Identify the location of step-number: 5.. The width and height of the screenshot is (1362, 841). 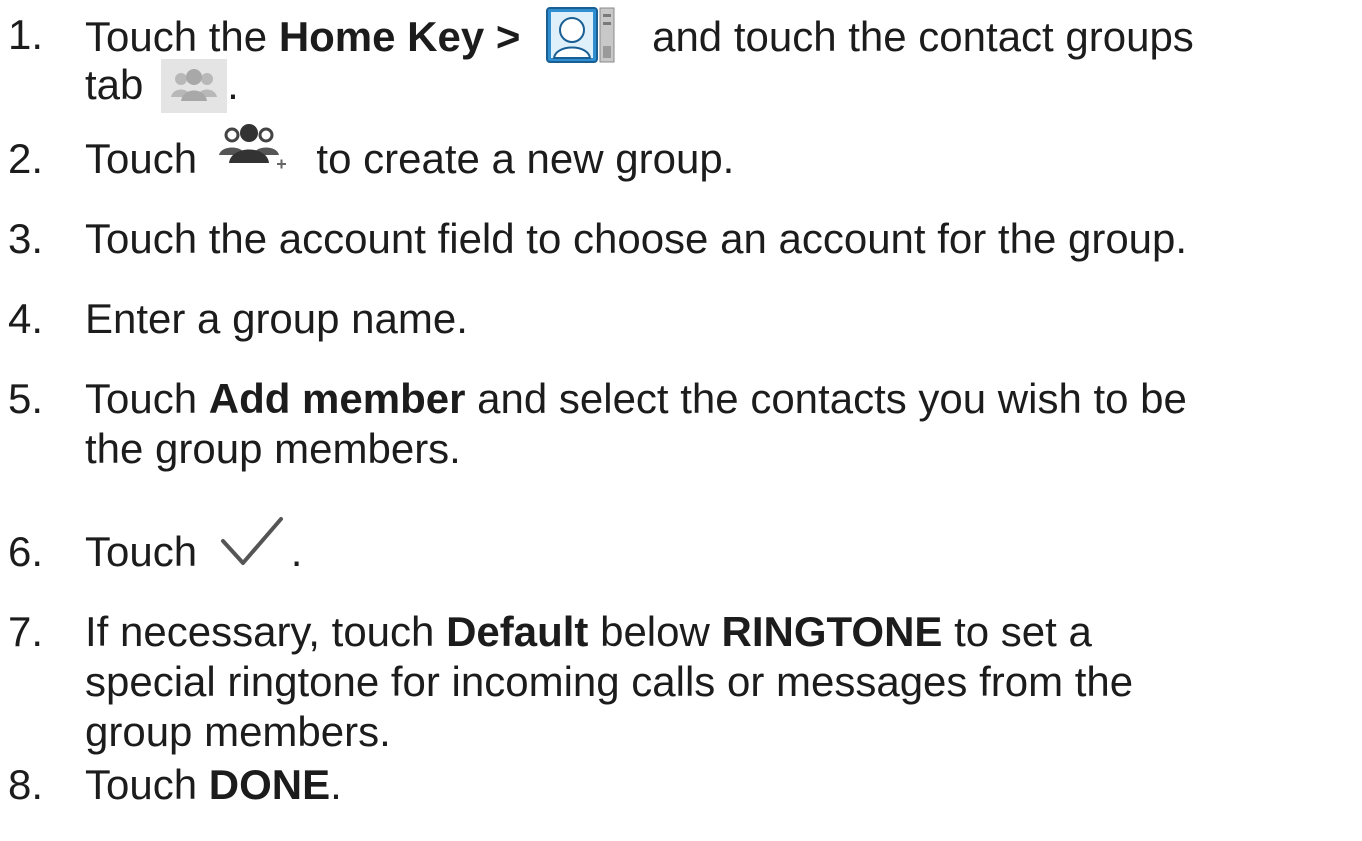
(26, 398).